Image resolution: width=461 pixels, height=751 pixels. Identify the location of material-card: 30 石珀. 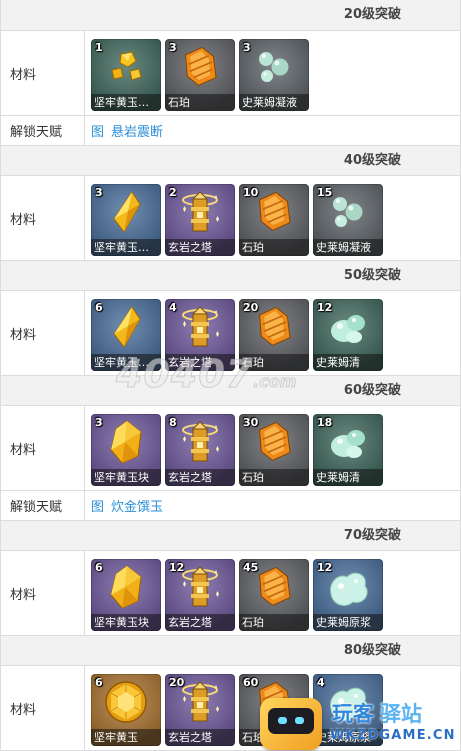
(274, 450).